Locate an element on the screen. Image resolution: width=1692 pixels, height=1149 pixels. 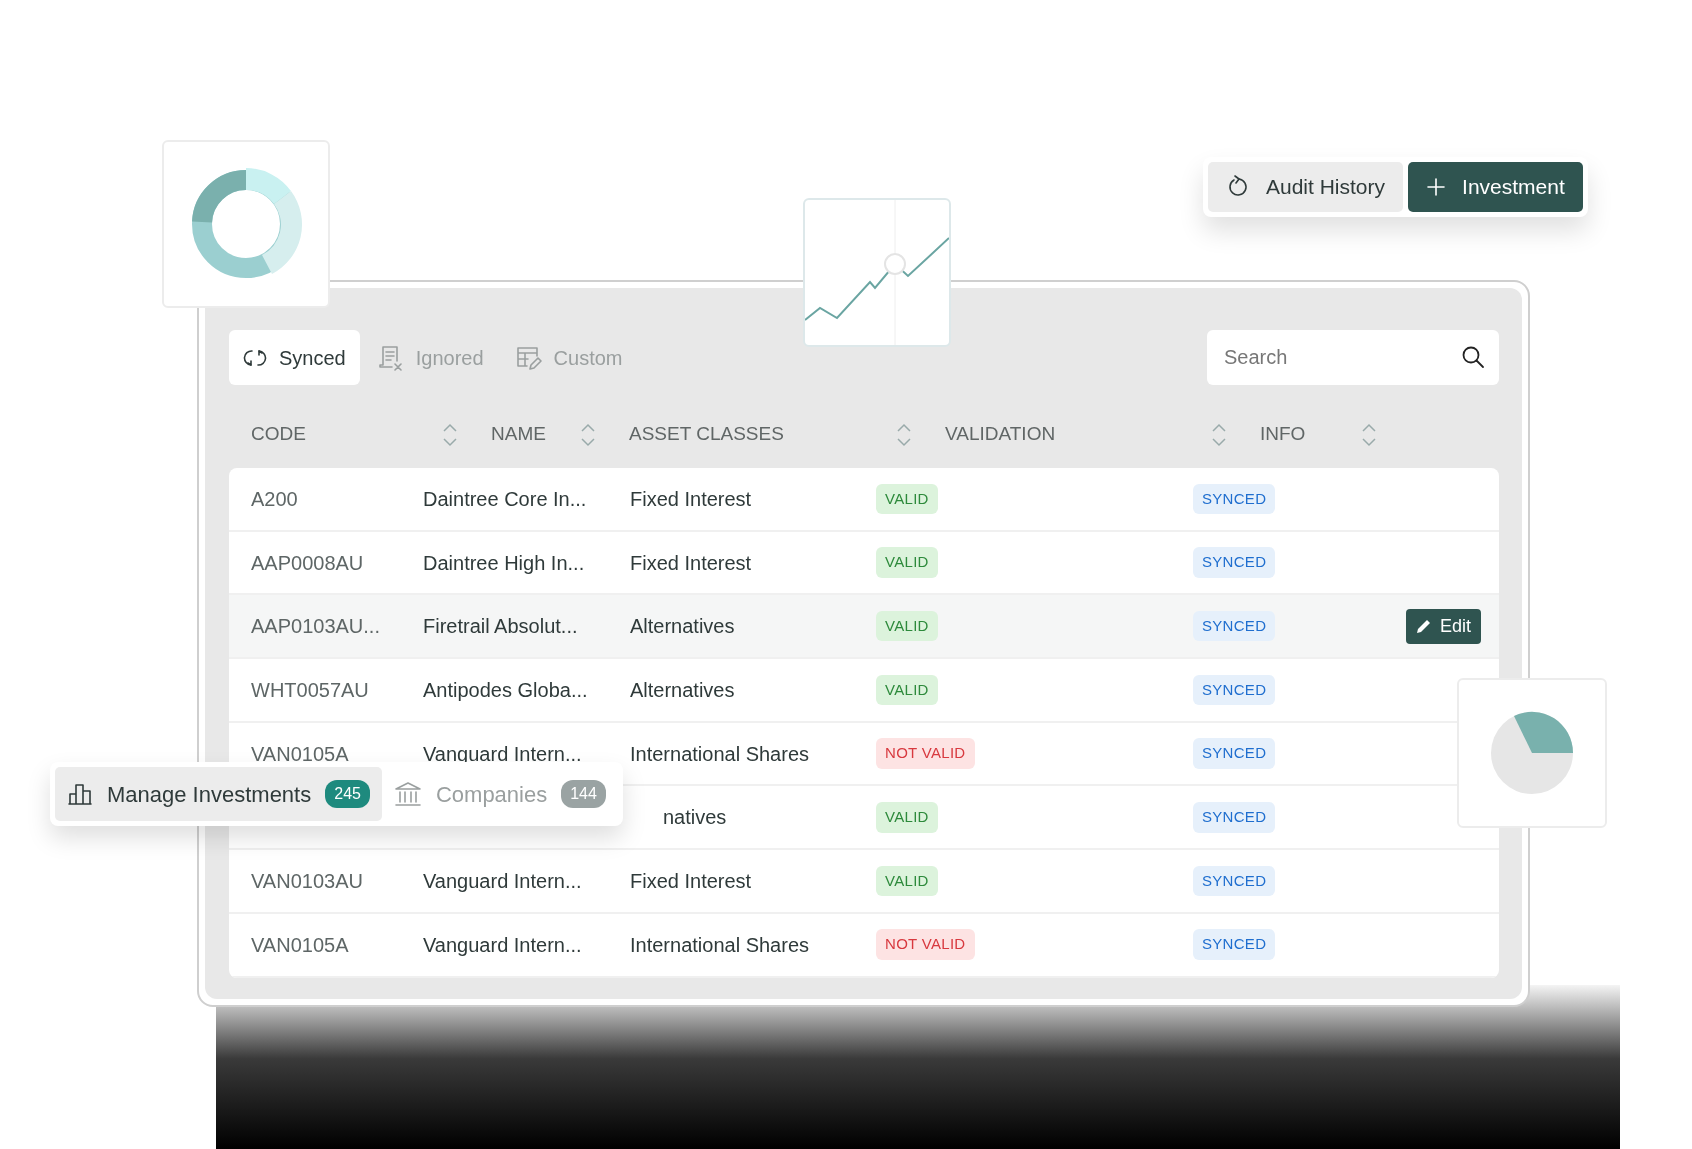
table-cell: VAN0103AU is located at coordinates (307, 880).